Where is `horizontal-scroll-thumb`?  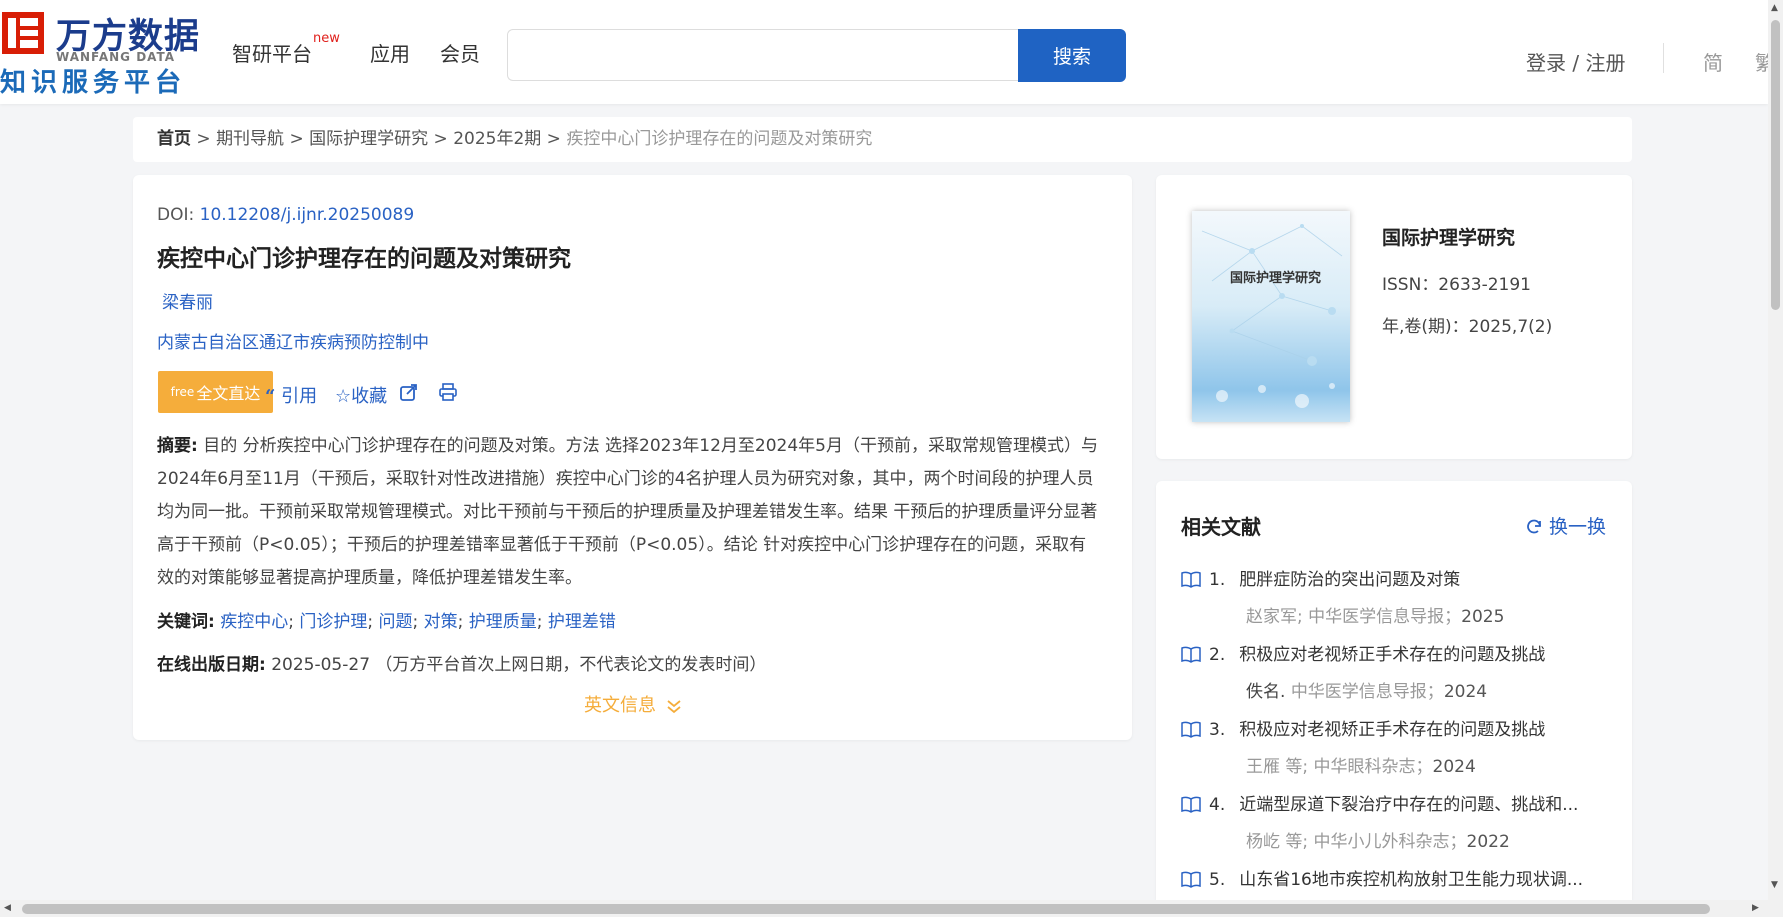 horizontal-scroll-thumb is located at coordinates (866, 909).